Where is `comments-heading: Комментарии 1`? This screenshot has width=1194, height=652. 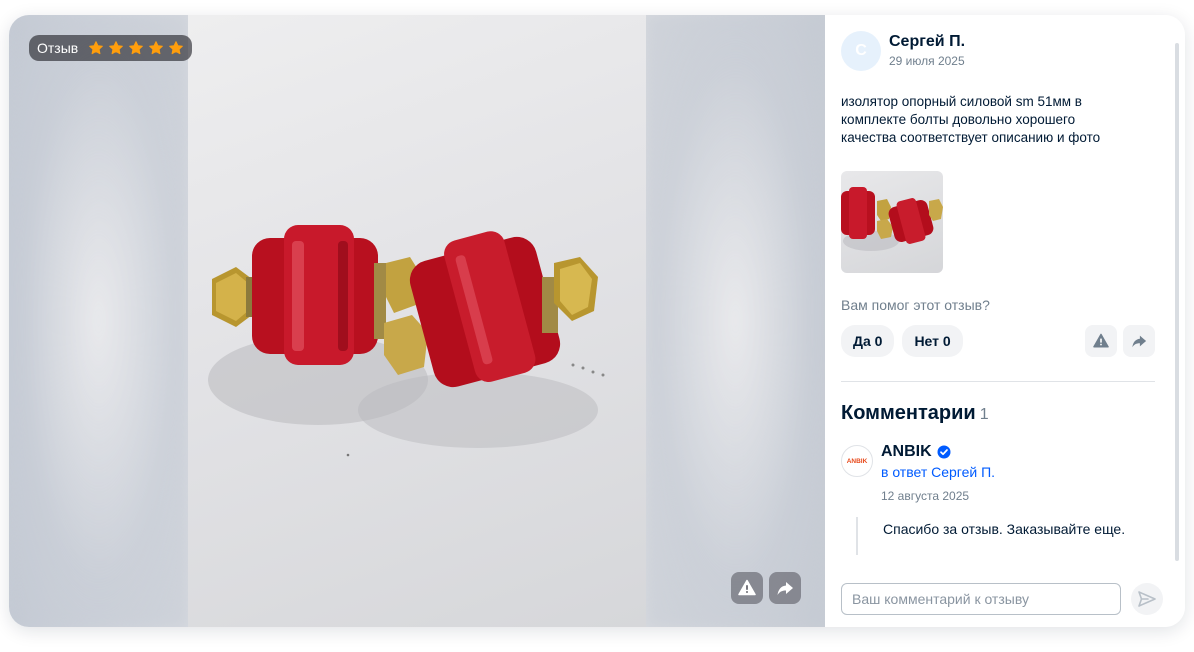 comments-heading: Комментарии 1 is located at coordinates (998, 413).